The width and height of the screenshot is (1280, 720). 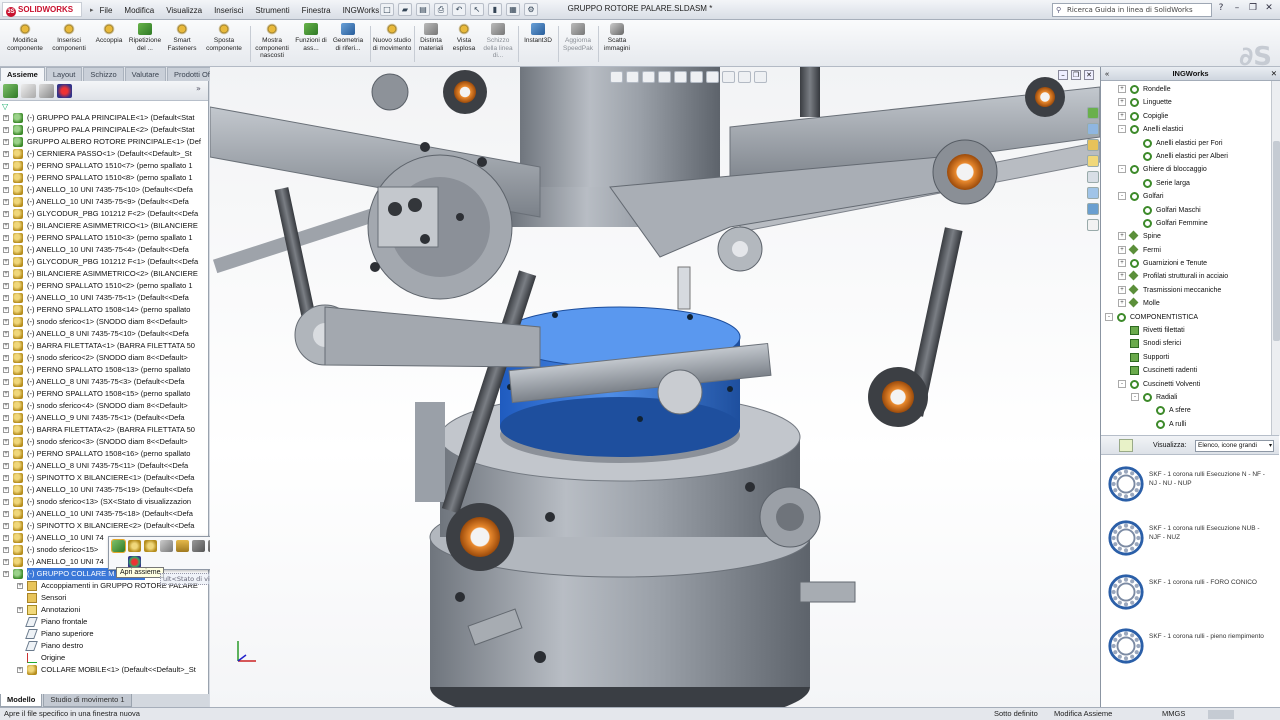 I want to click on move-component-button: Sposta componente, so click(x=224, y=37).